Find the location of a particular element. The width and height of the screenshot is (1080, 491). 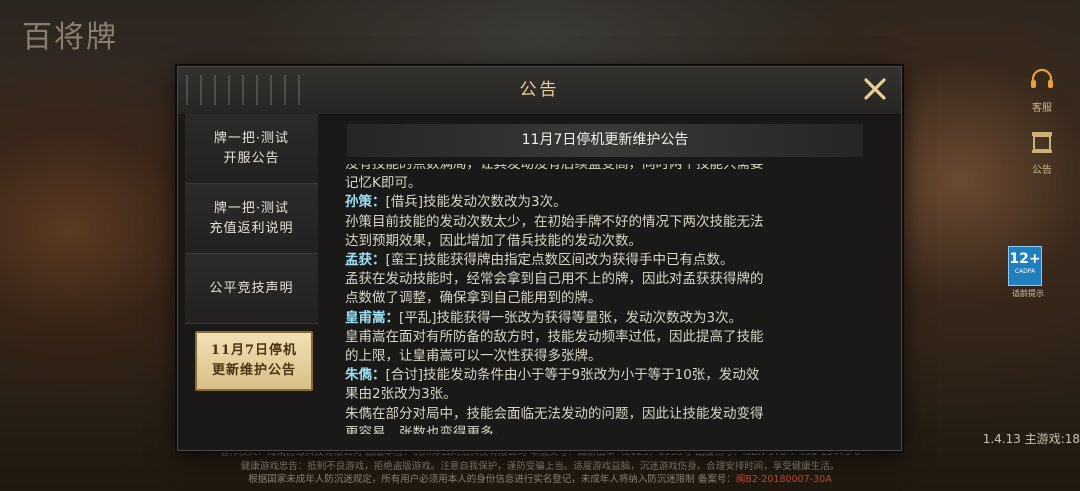

hero-name: 朱儁： is located at coordinates (365, 375).